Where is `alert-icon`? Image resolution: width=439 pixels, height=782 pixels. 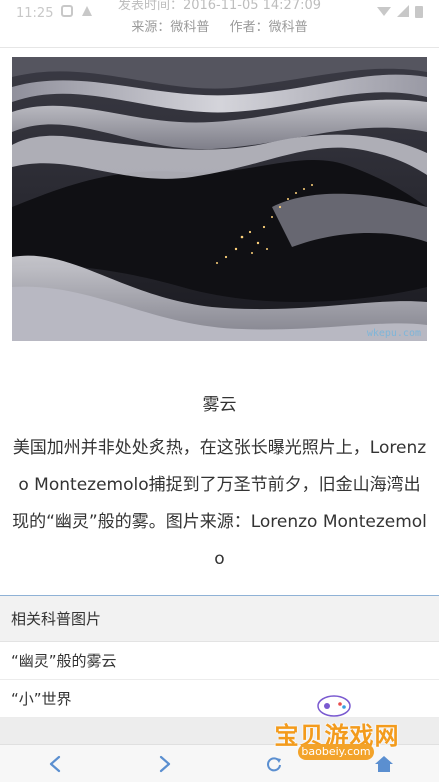 alert-icon is located at coordinates (87, 13).